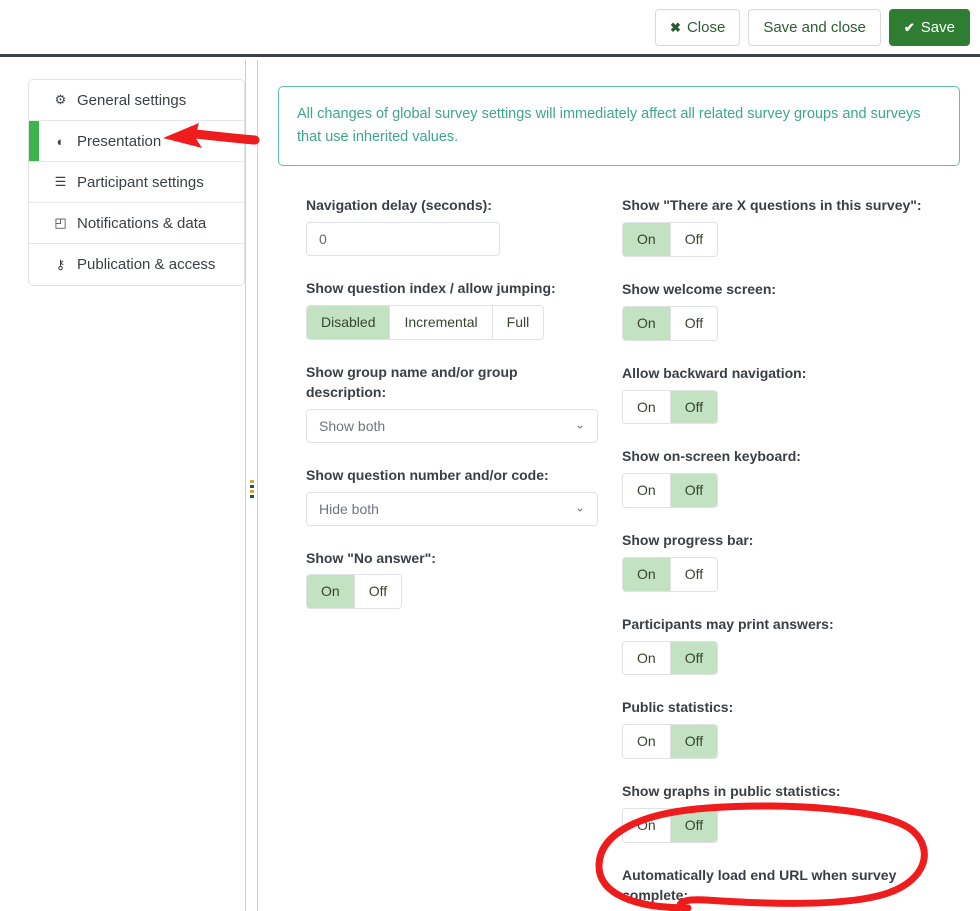  What do you see at coordinates (678, 707) in the screenshot?
I see `public-statistics-toggle-label: Public statistics:` at bounding box center [678, 707].